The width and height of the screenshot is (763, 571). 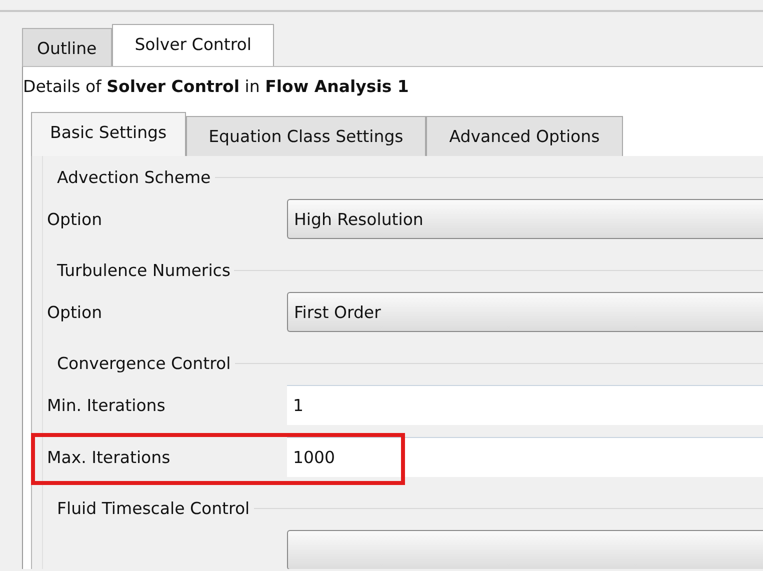 What do you see at coordinates (106, 405) in the screenshot?
I see `field-label: Min. Iterations` at bounding box center [106, 405].